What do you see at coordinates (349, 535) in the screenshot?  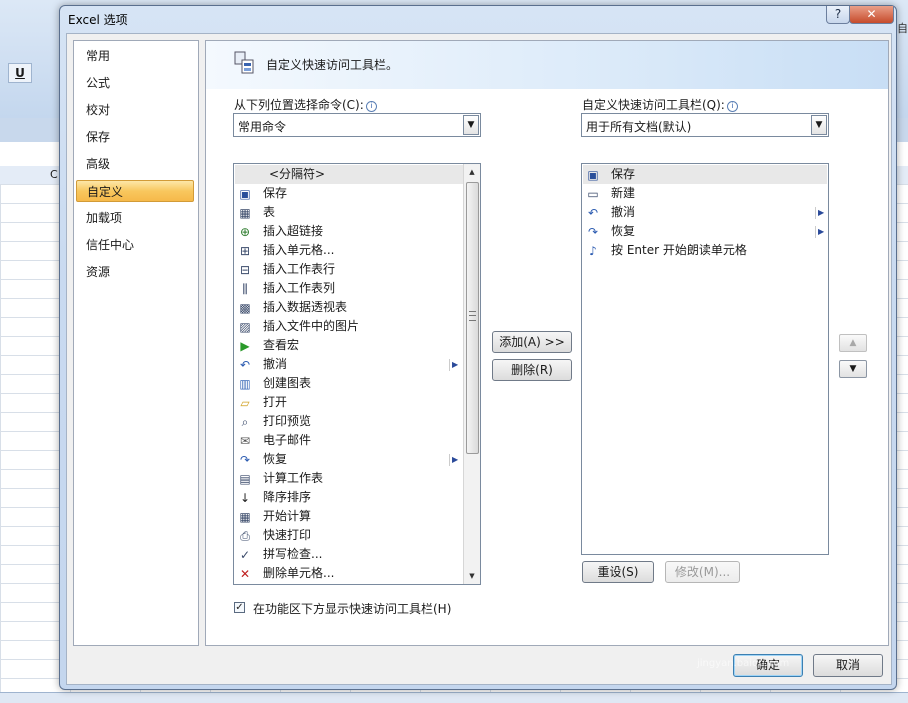 I see `left-list-item: ⎙ 快速打印` at bounding box center [349, 535].